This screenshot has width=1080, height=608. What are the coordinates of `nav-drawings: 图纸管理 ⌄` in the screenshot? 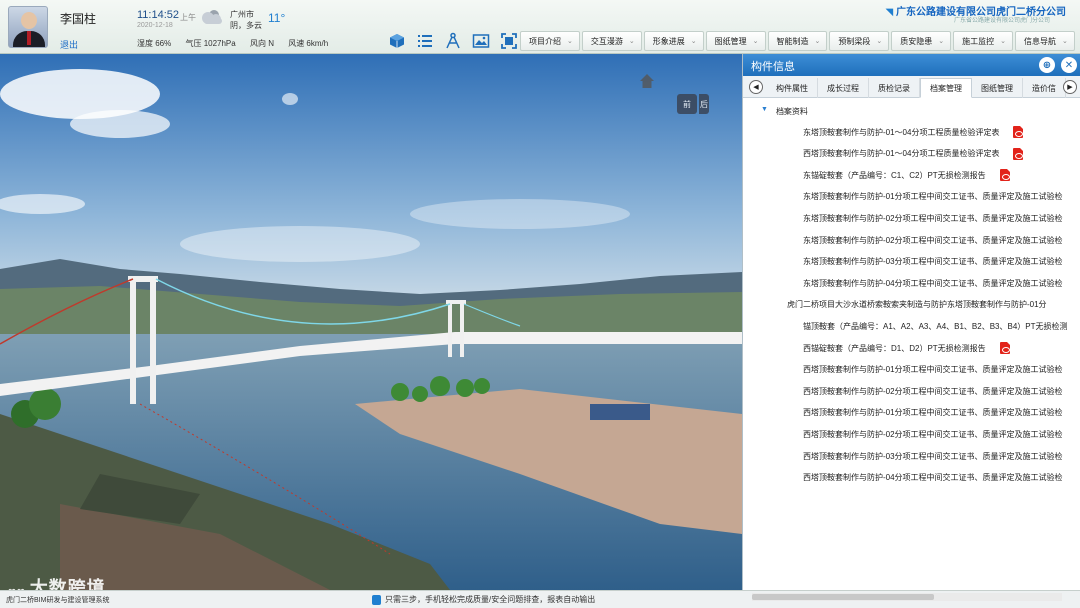 It's located at (735, 41).